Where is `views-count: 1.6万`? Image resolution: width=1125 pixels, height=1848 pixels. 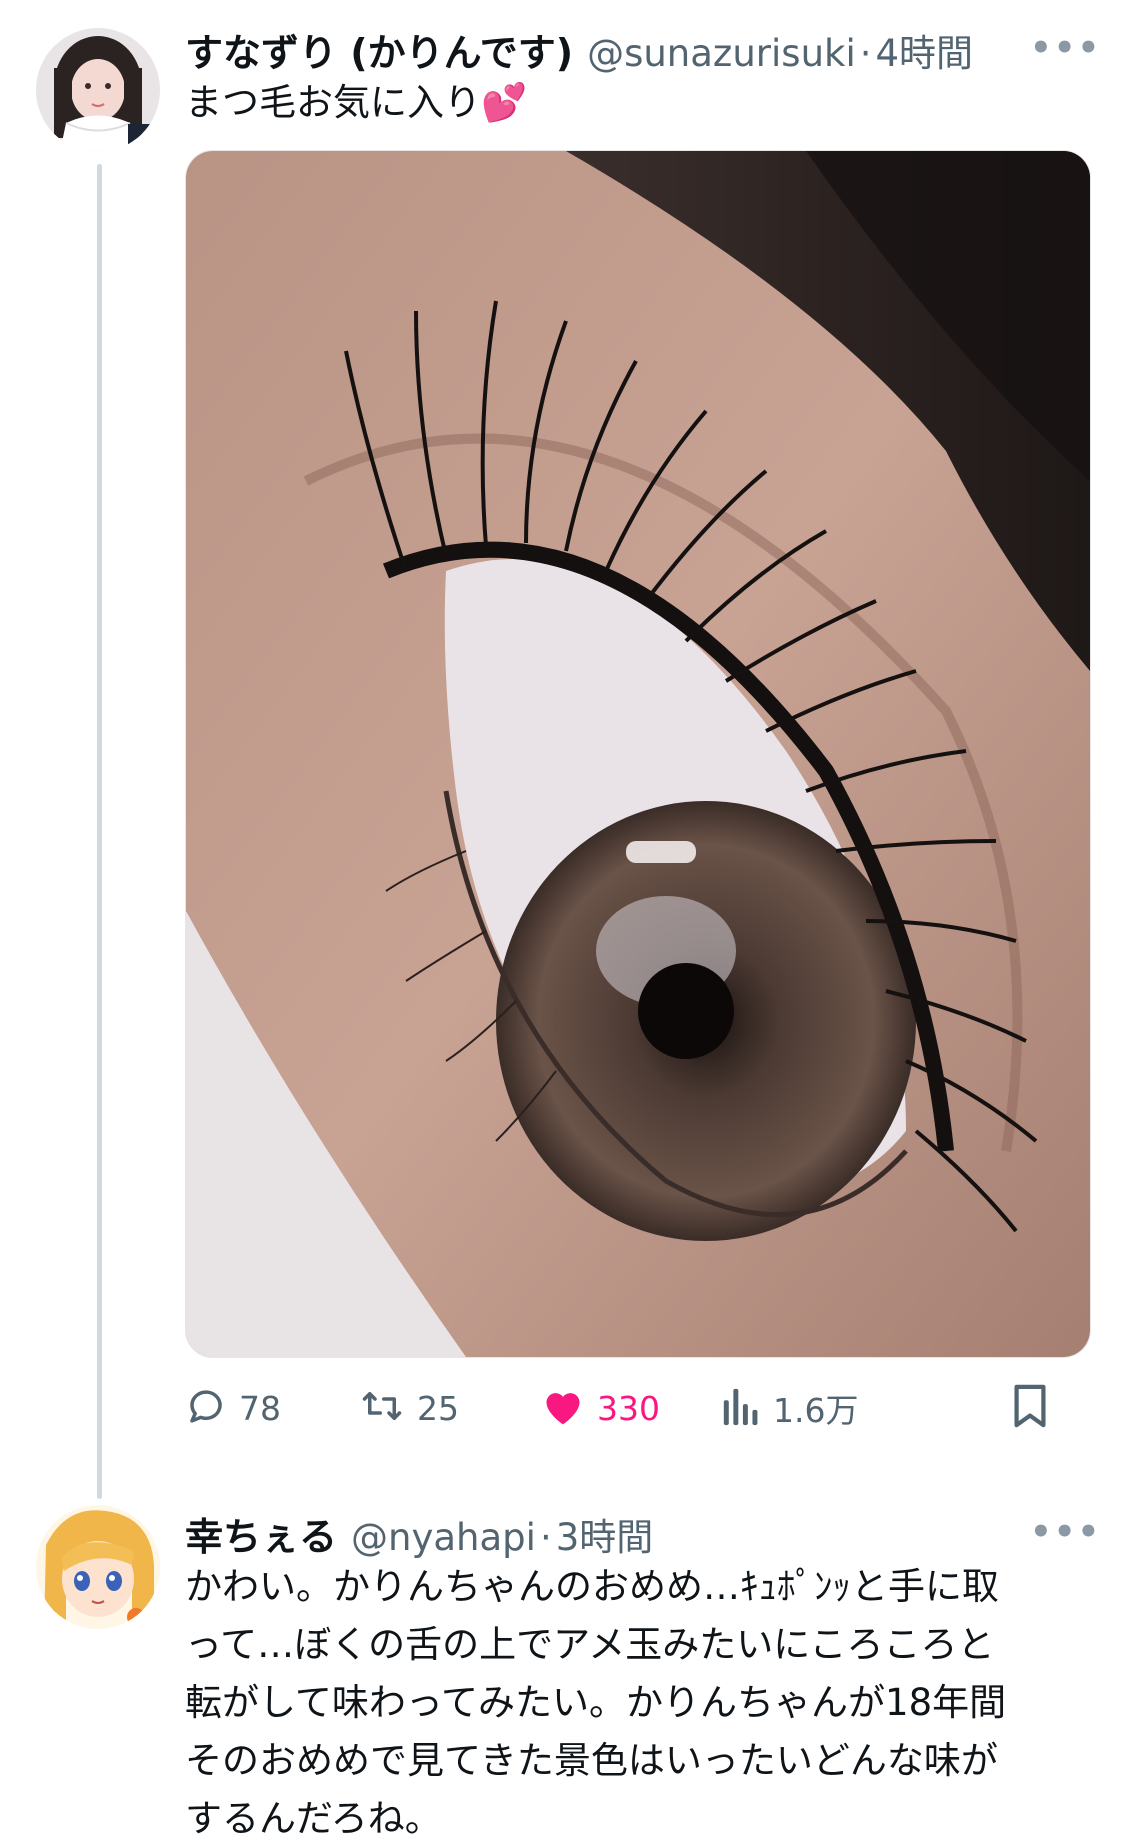
views-count: 1.6万 is located at coordinates (816, 1410).